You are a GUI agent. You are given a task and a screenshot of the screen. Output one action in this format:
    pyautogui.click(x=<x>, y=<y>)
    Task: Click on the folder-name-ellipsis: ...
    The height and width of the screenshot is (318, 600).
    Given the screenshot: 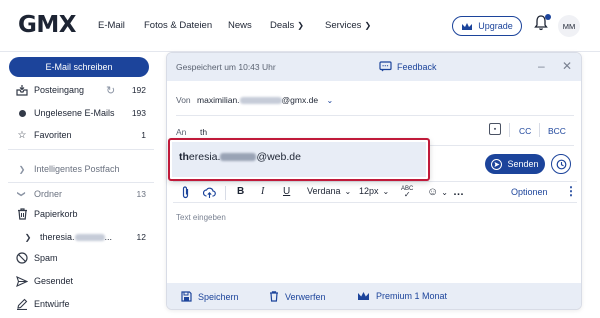 What is the action you would take?
    pyautogui.click(x=108, y=237)
    